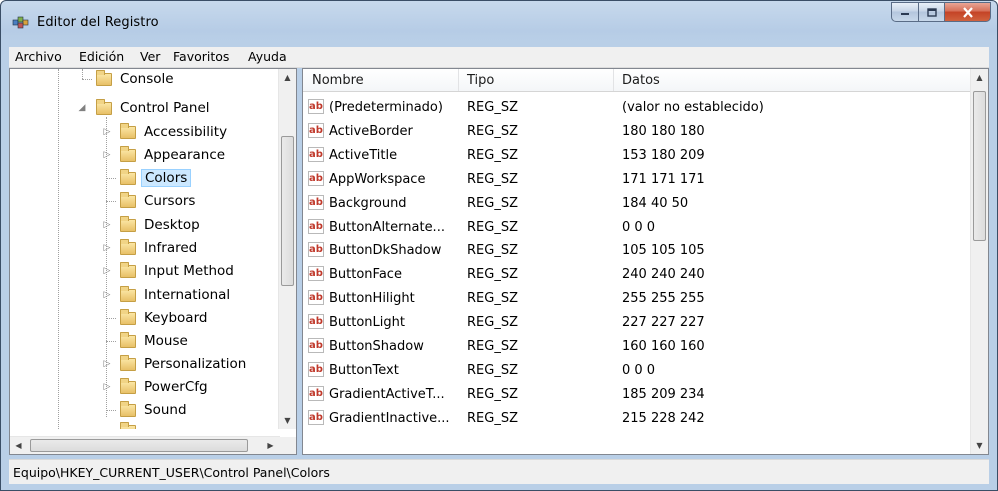  What do you see at coordinates (18, 445) in the screenshot?
I see `scroll-left-icon: ◀` at bounding box center [18, 445].